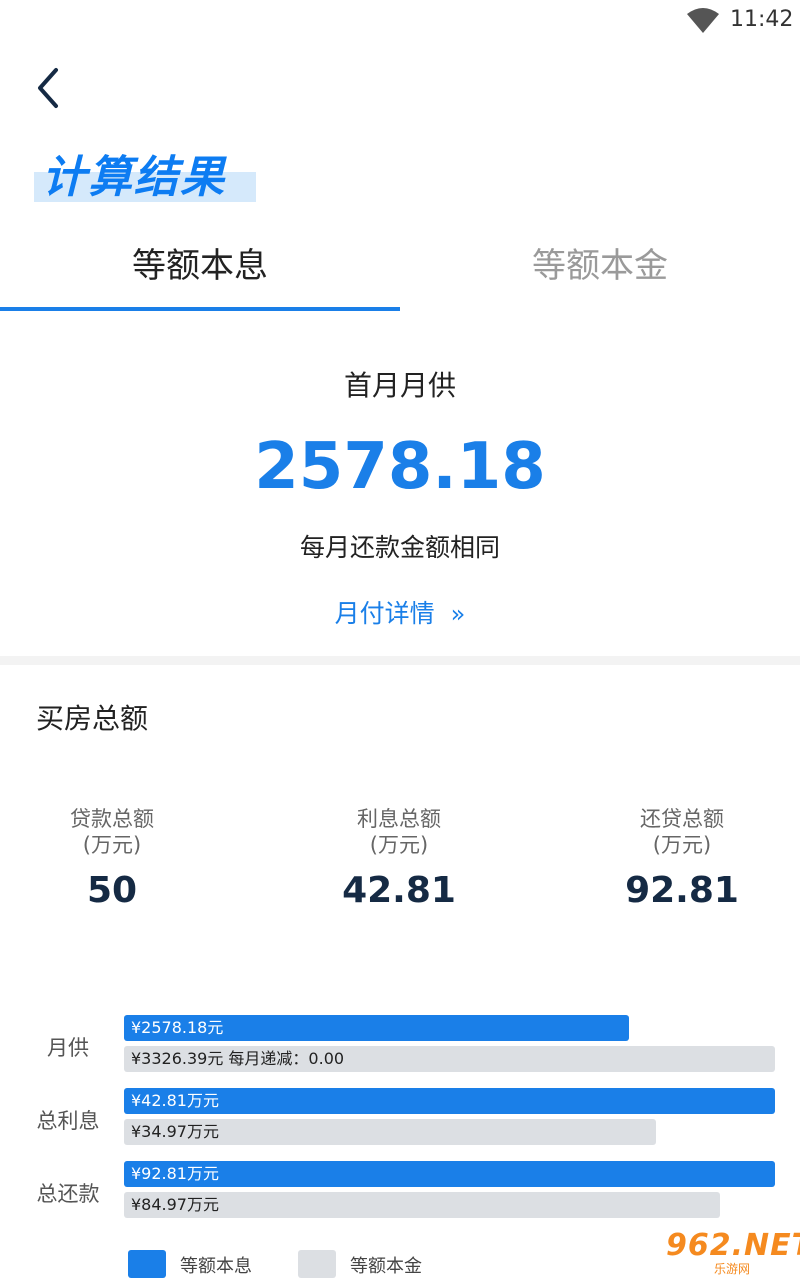 The width and height of the screenshot is (800, 1280). Describe the element at coordinates (50, 88) in the screenshot. I see `back-arrow-icon` at that location.